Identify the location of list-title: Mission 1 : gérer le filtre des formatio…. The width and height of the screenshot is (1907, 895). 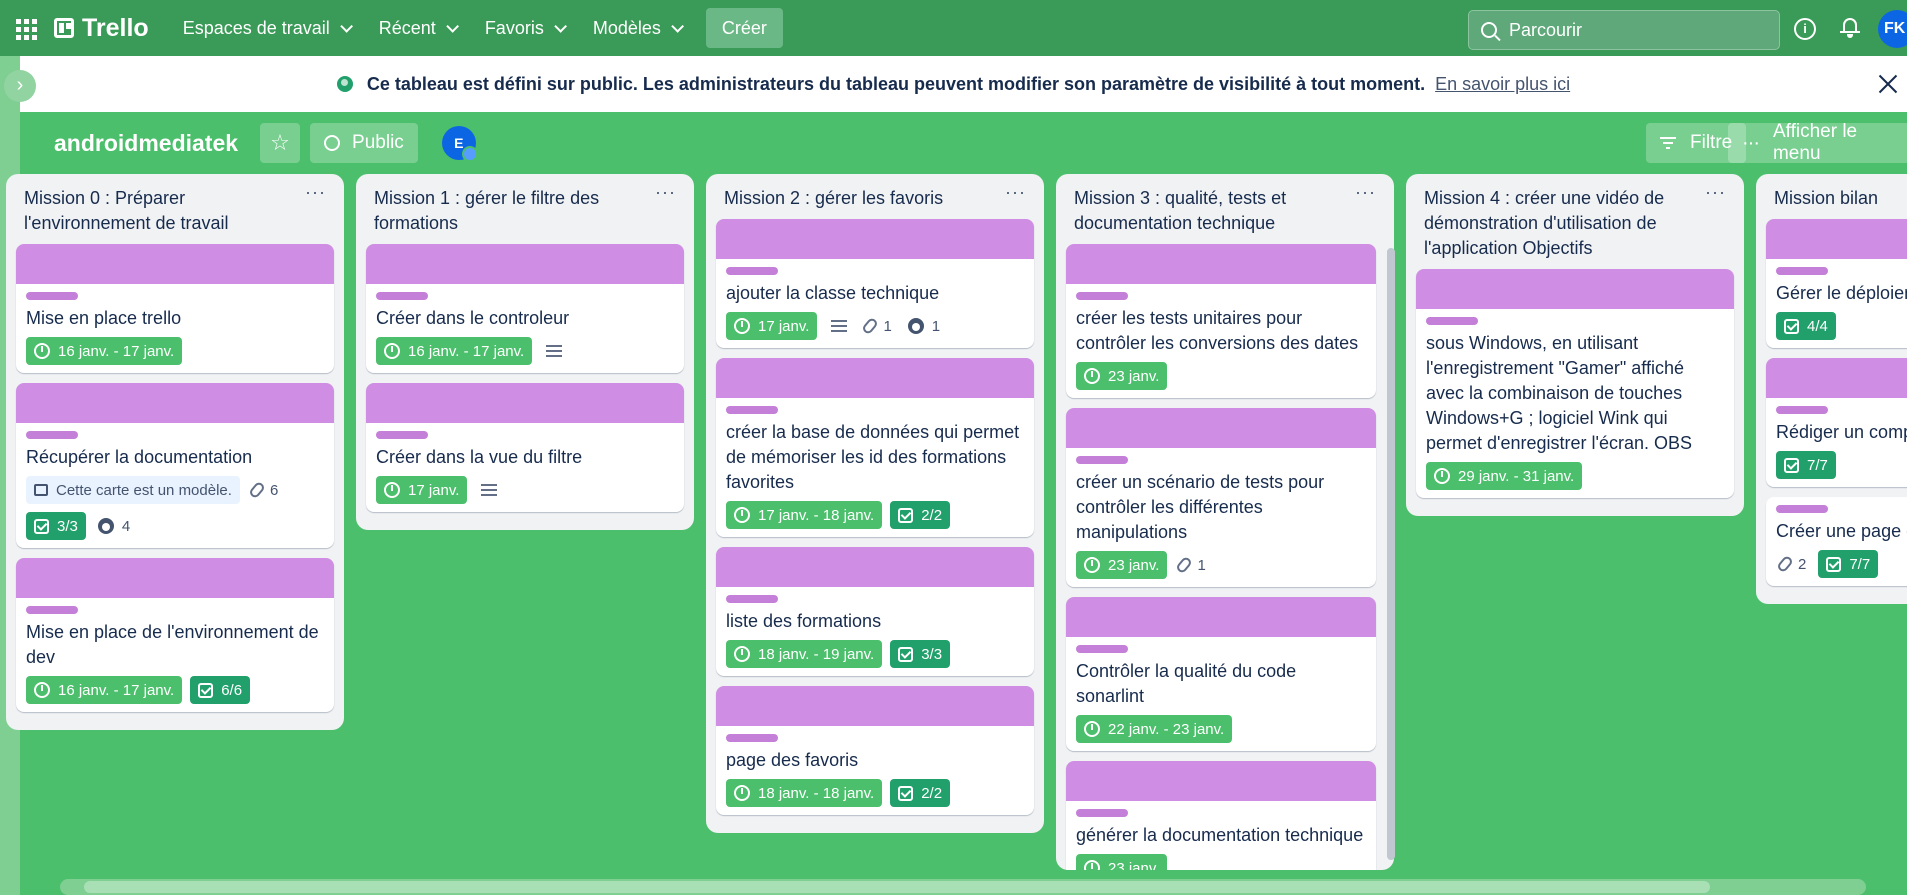
(514, 211).